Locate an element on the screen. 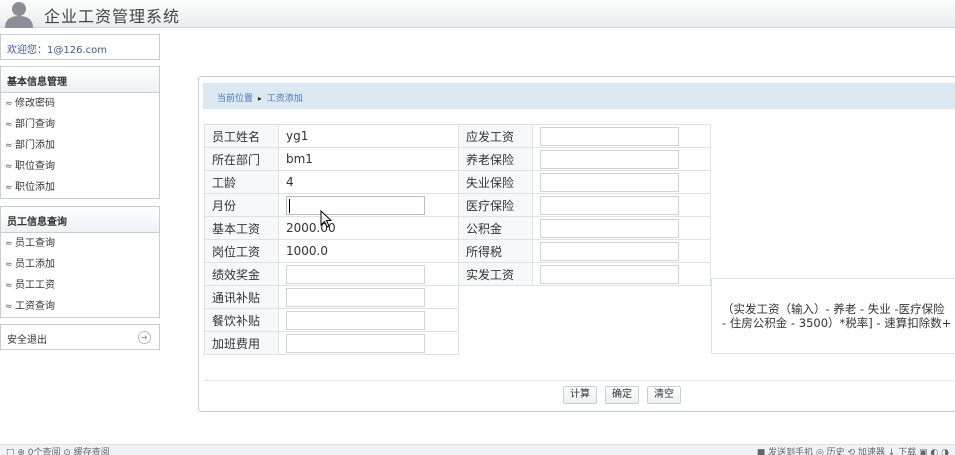 This screenshot has width=955, height=455. post-salary-value: 1000.0 is located at coordinates (368, 251).